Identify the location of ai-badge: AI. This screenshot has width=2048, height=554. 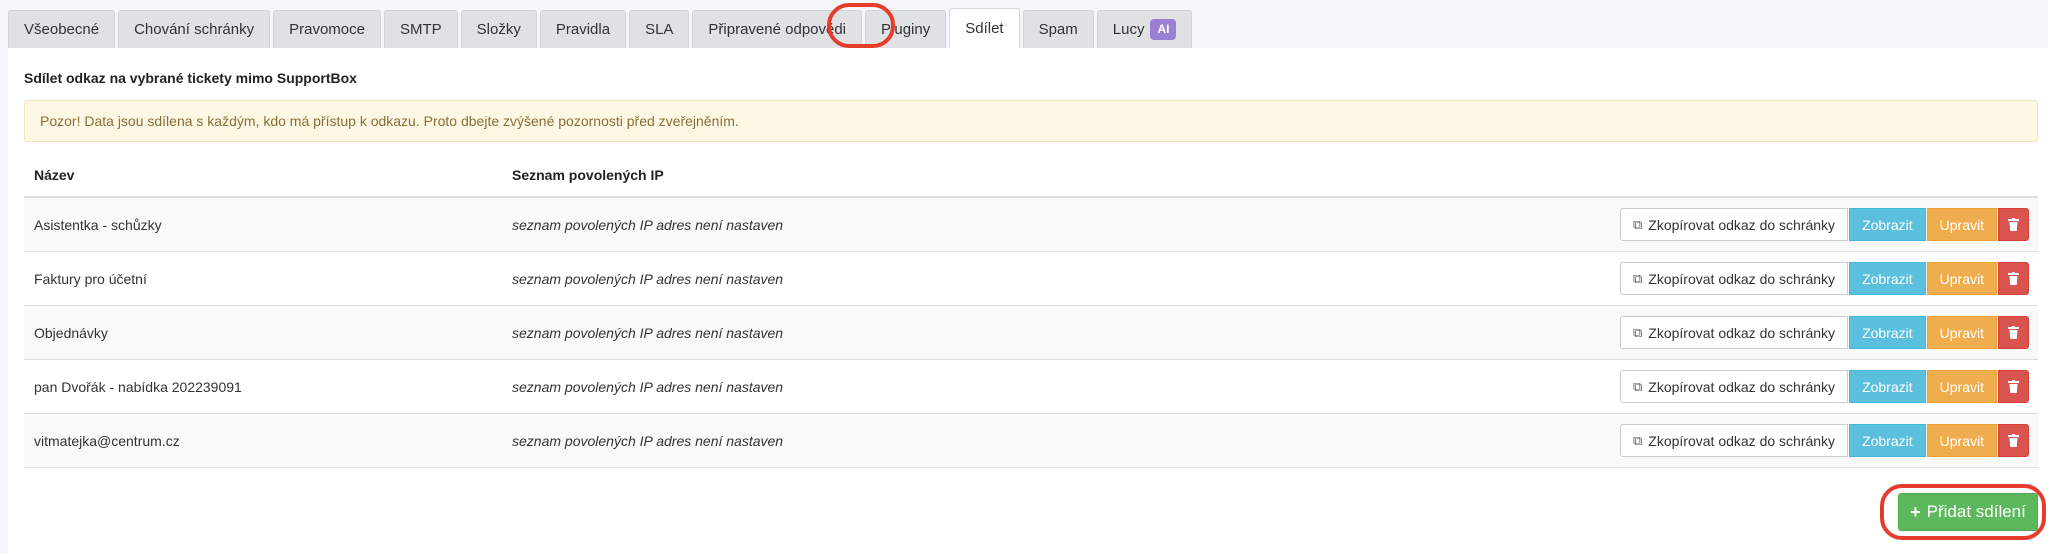
(1163, 29).